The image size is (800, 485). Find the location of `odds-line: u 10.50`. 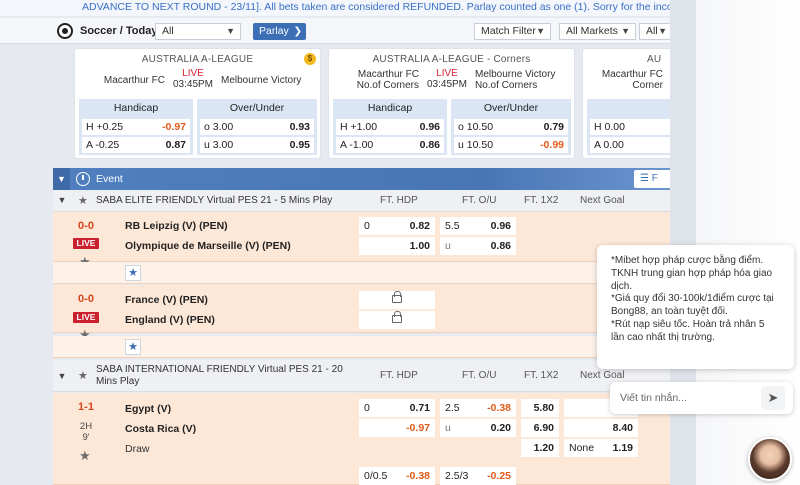

odds-line: u 10.50 is located at coordinates (476, 145).